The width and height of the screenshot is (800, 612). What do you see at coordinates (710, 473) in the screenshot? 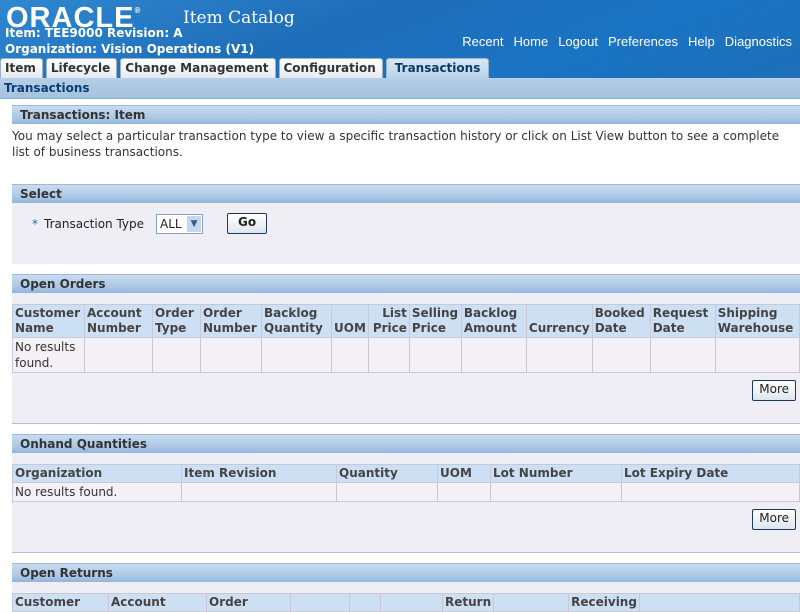
I see `col-lot-expiry-date: Lot Expiry Date` at bounding box center [710, 473].